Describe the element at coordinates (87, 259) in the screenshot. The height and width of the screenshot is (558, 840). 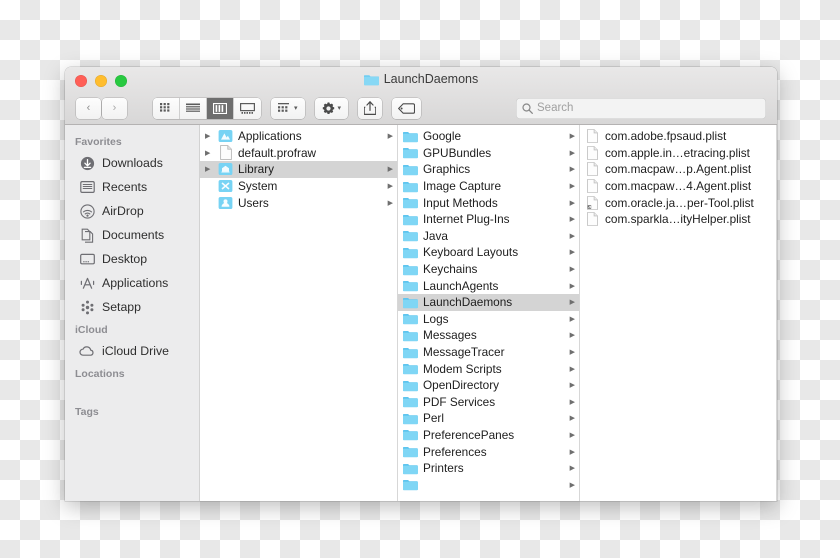
I see `desktop-icon` at that location.